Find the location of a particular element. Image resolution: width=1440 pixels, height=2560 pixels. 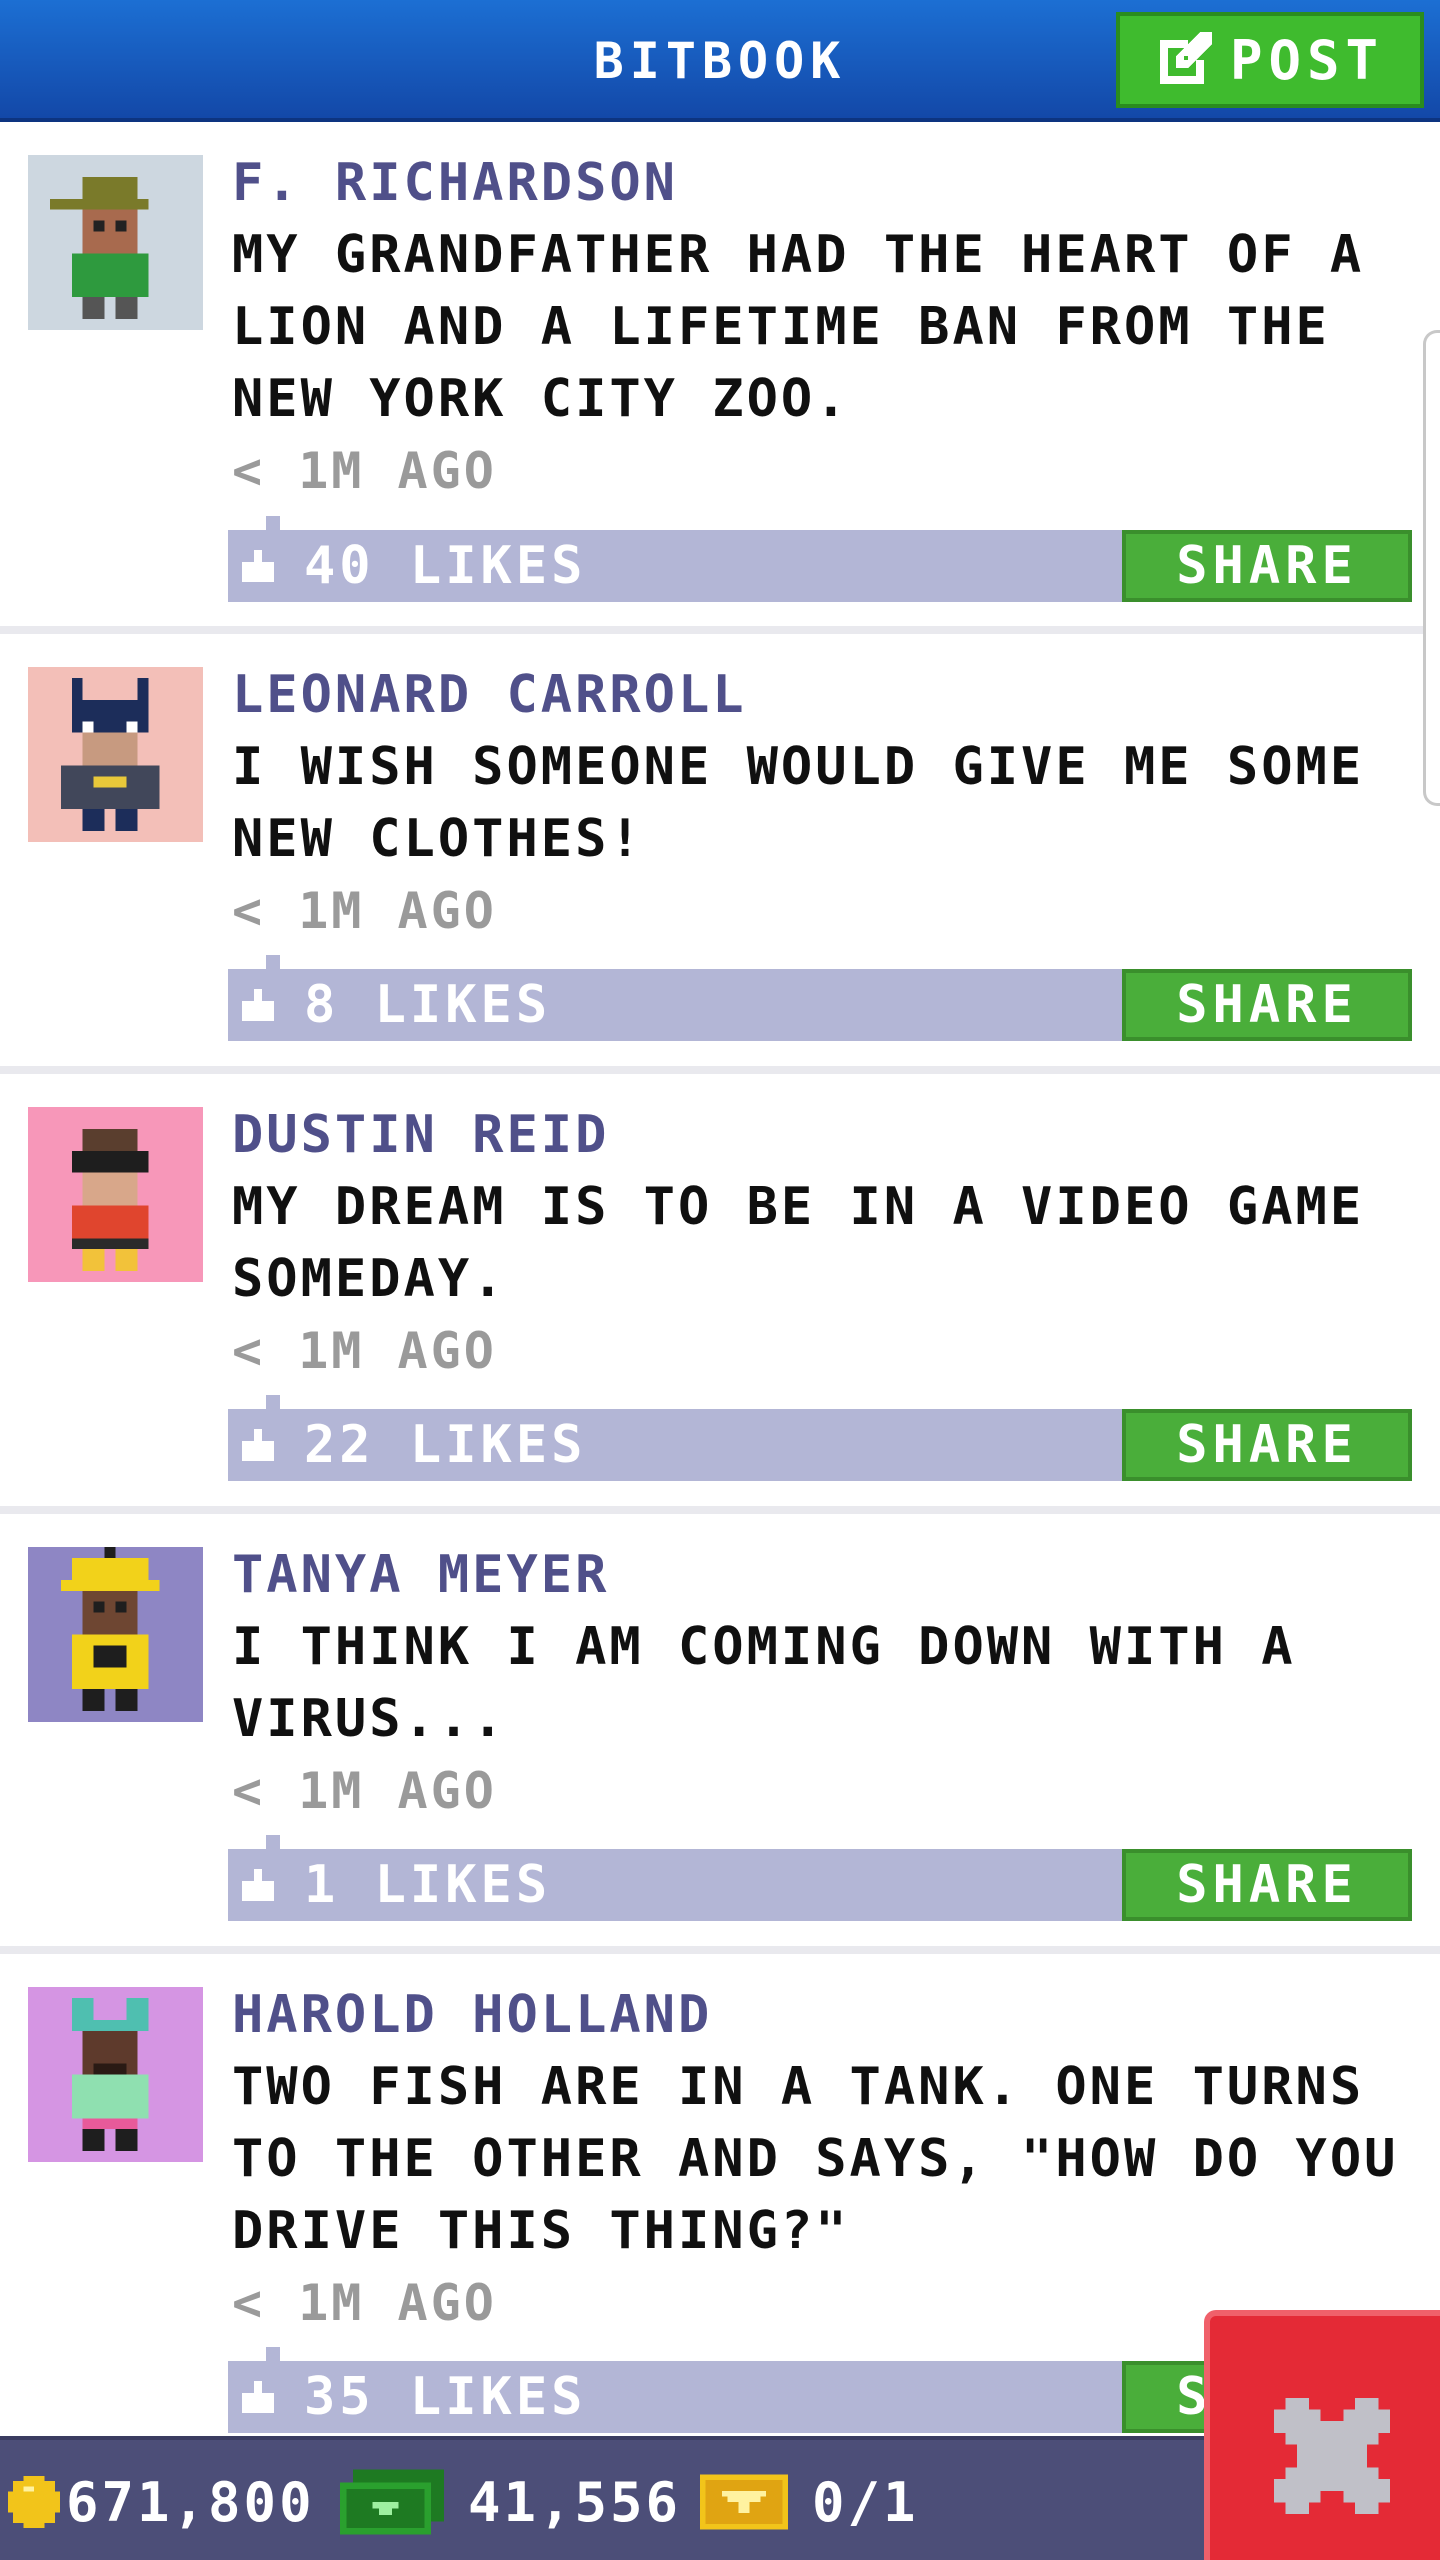

like-bar: 8 LIKES SHARE is located at coordinates (820, 998).